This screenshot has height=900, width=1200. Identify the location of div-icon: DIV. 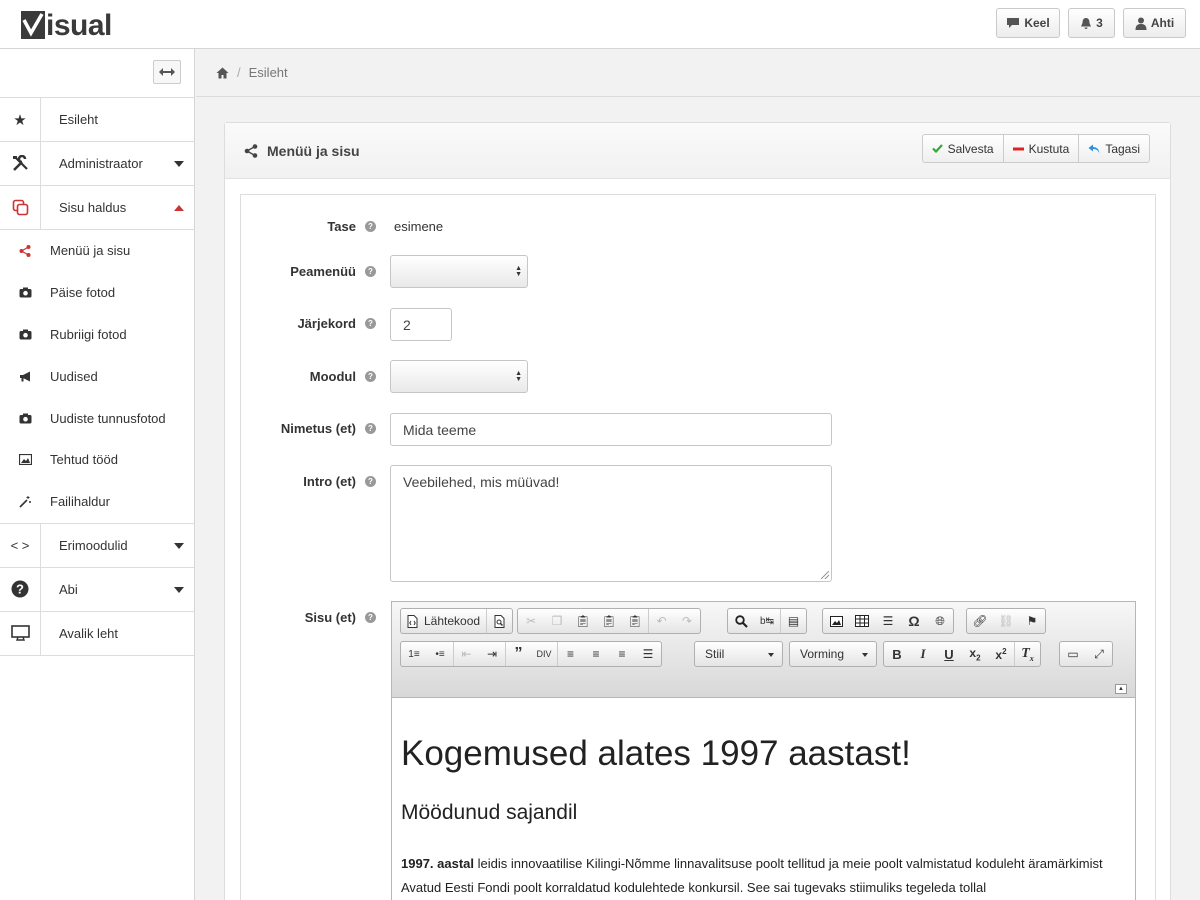
(544, 654).